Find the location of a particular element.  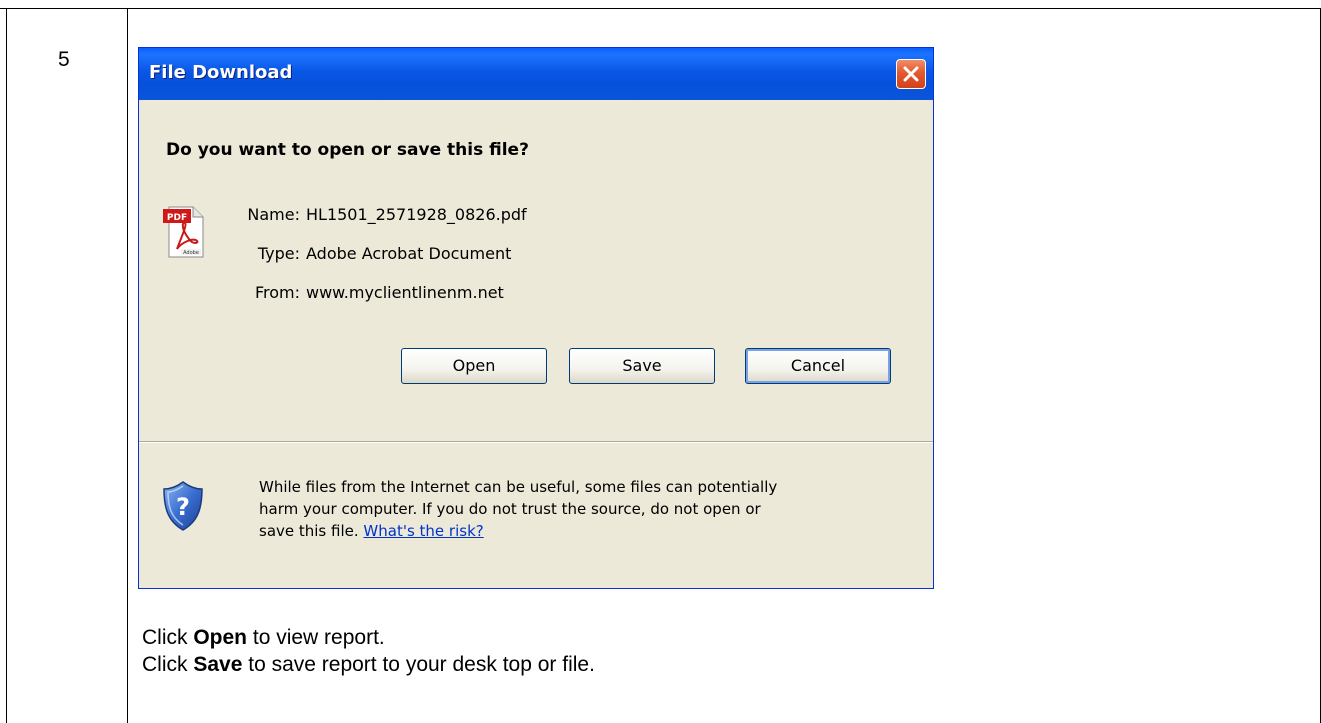

file-type-row: Type: Adobe Acrobat Document is located at coordinates (365, 253).